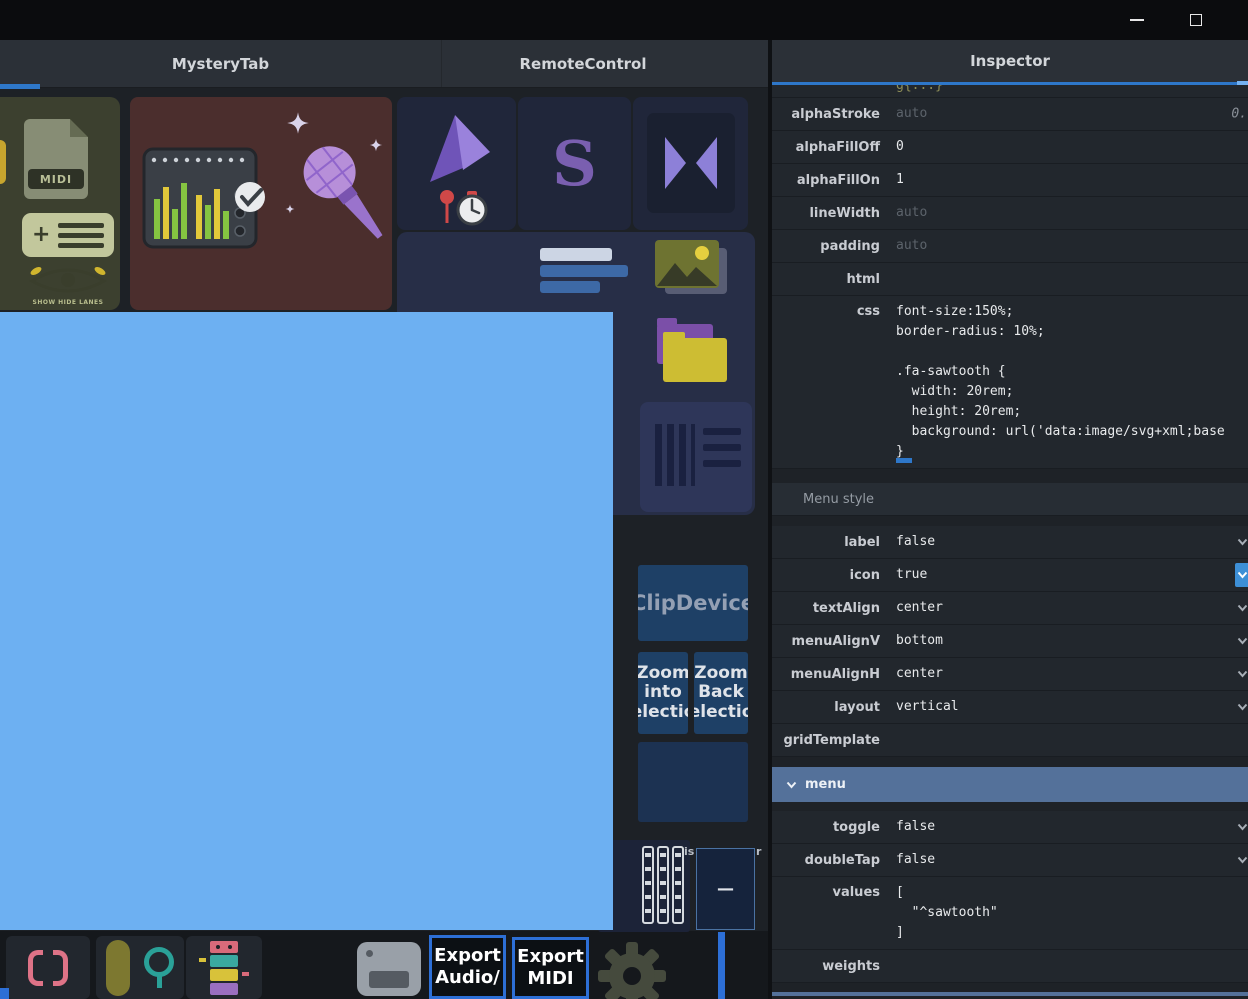  I want to click on values-editor: [ "^sawtooth" ], so click(1069, 913).